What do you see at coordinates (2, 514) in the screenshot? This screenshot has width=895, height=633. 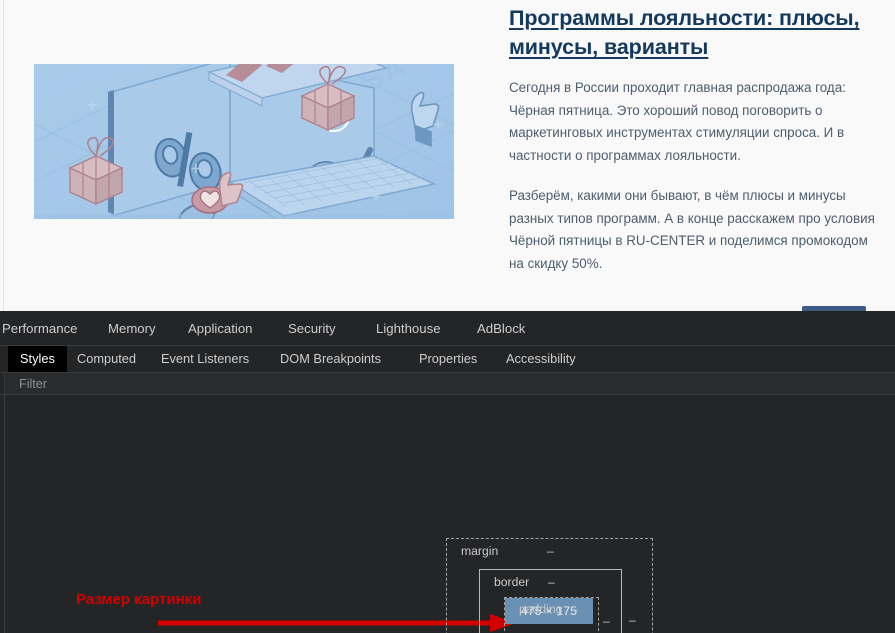 I see `styles-body-gutter` at bounding box center [2, 514].